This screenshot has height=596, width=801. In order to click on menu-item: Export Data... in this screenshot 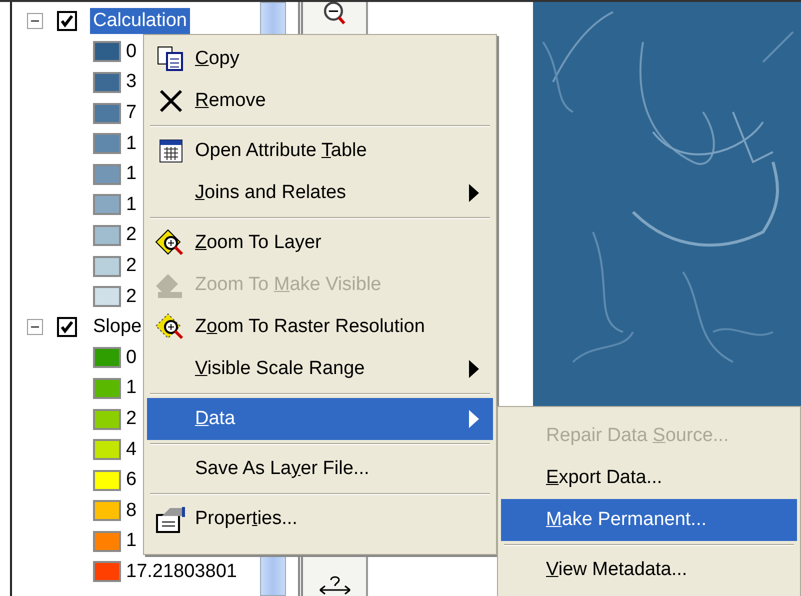, I will do `click(649, 478)`.